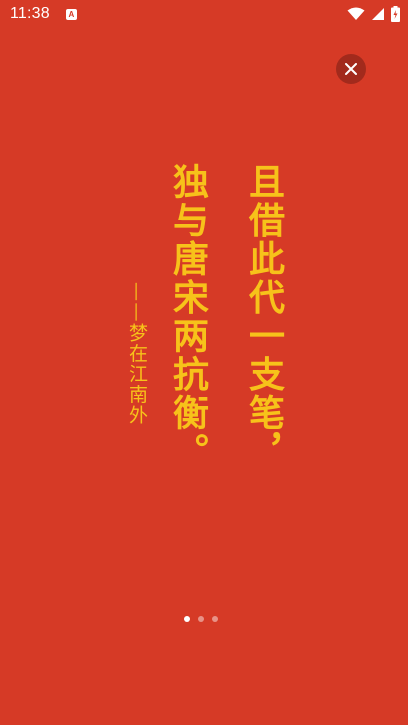  What do you see at coordinates (264, 317) in the screenshot?
I see `poem-line-1: 且借此代一支笔，` at bounding box center [264, 317].